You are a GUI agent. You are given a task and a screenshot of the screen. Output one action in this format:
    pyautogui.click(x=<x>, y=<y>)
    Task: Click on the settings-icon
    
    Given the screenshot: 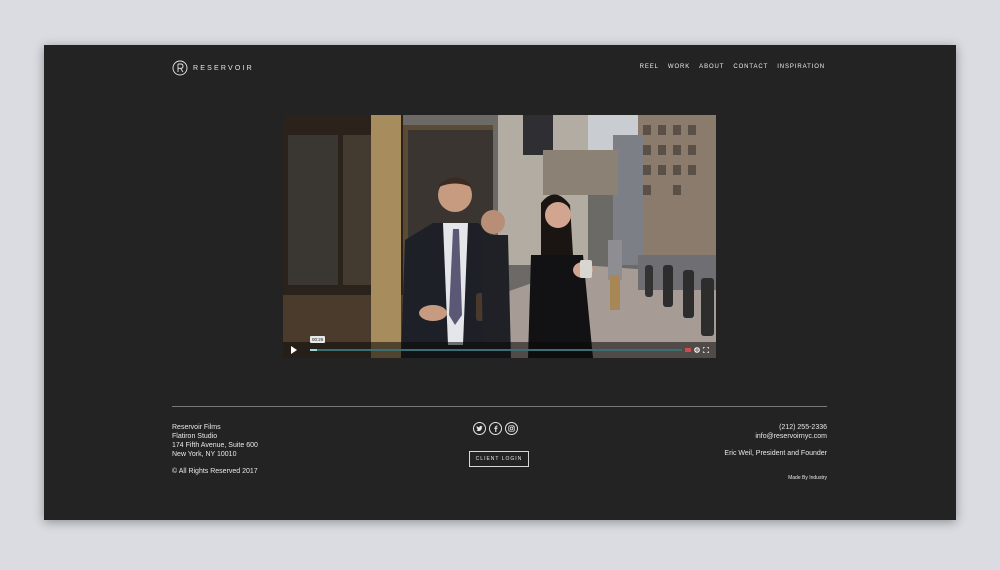 What is the action you would take?
    pyautogui.click(x=697, y=350)
    